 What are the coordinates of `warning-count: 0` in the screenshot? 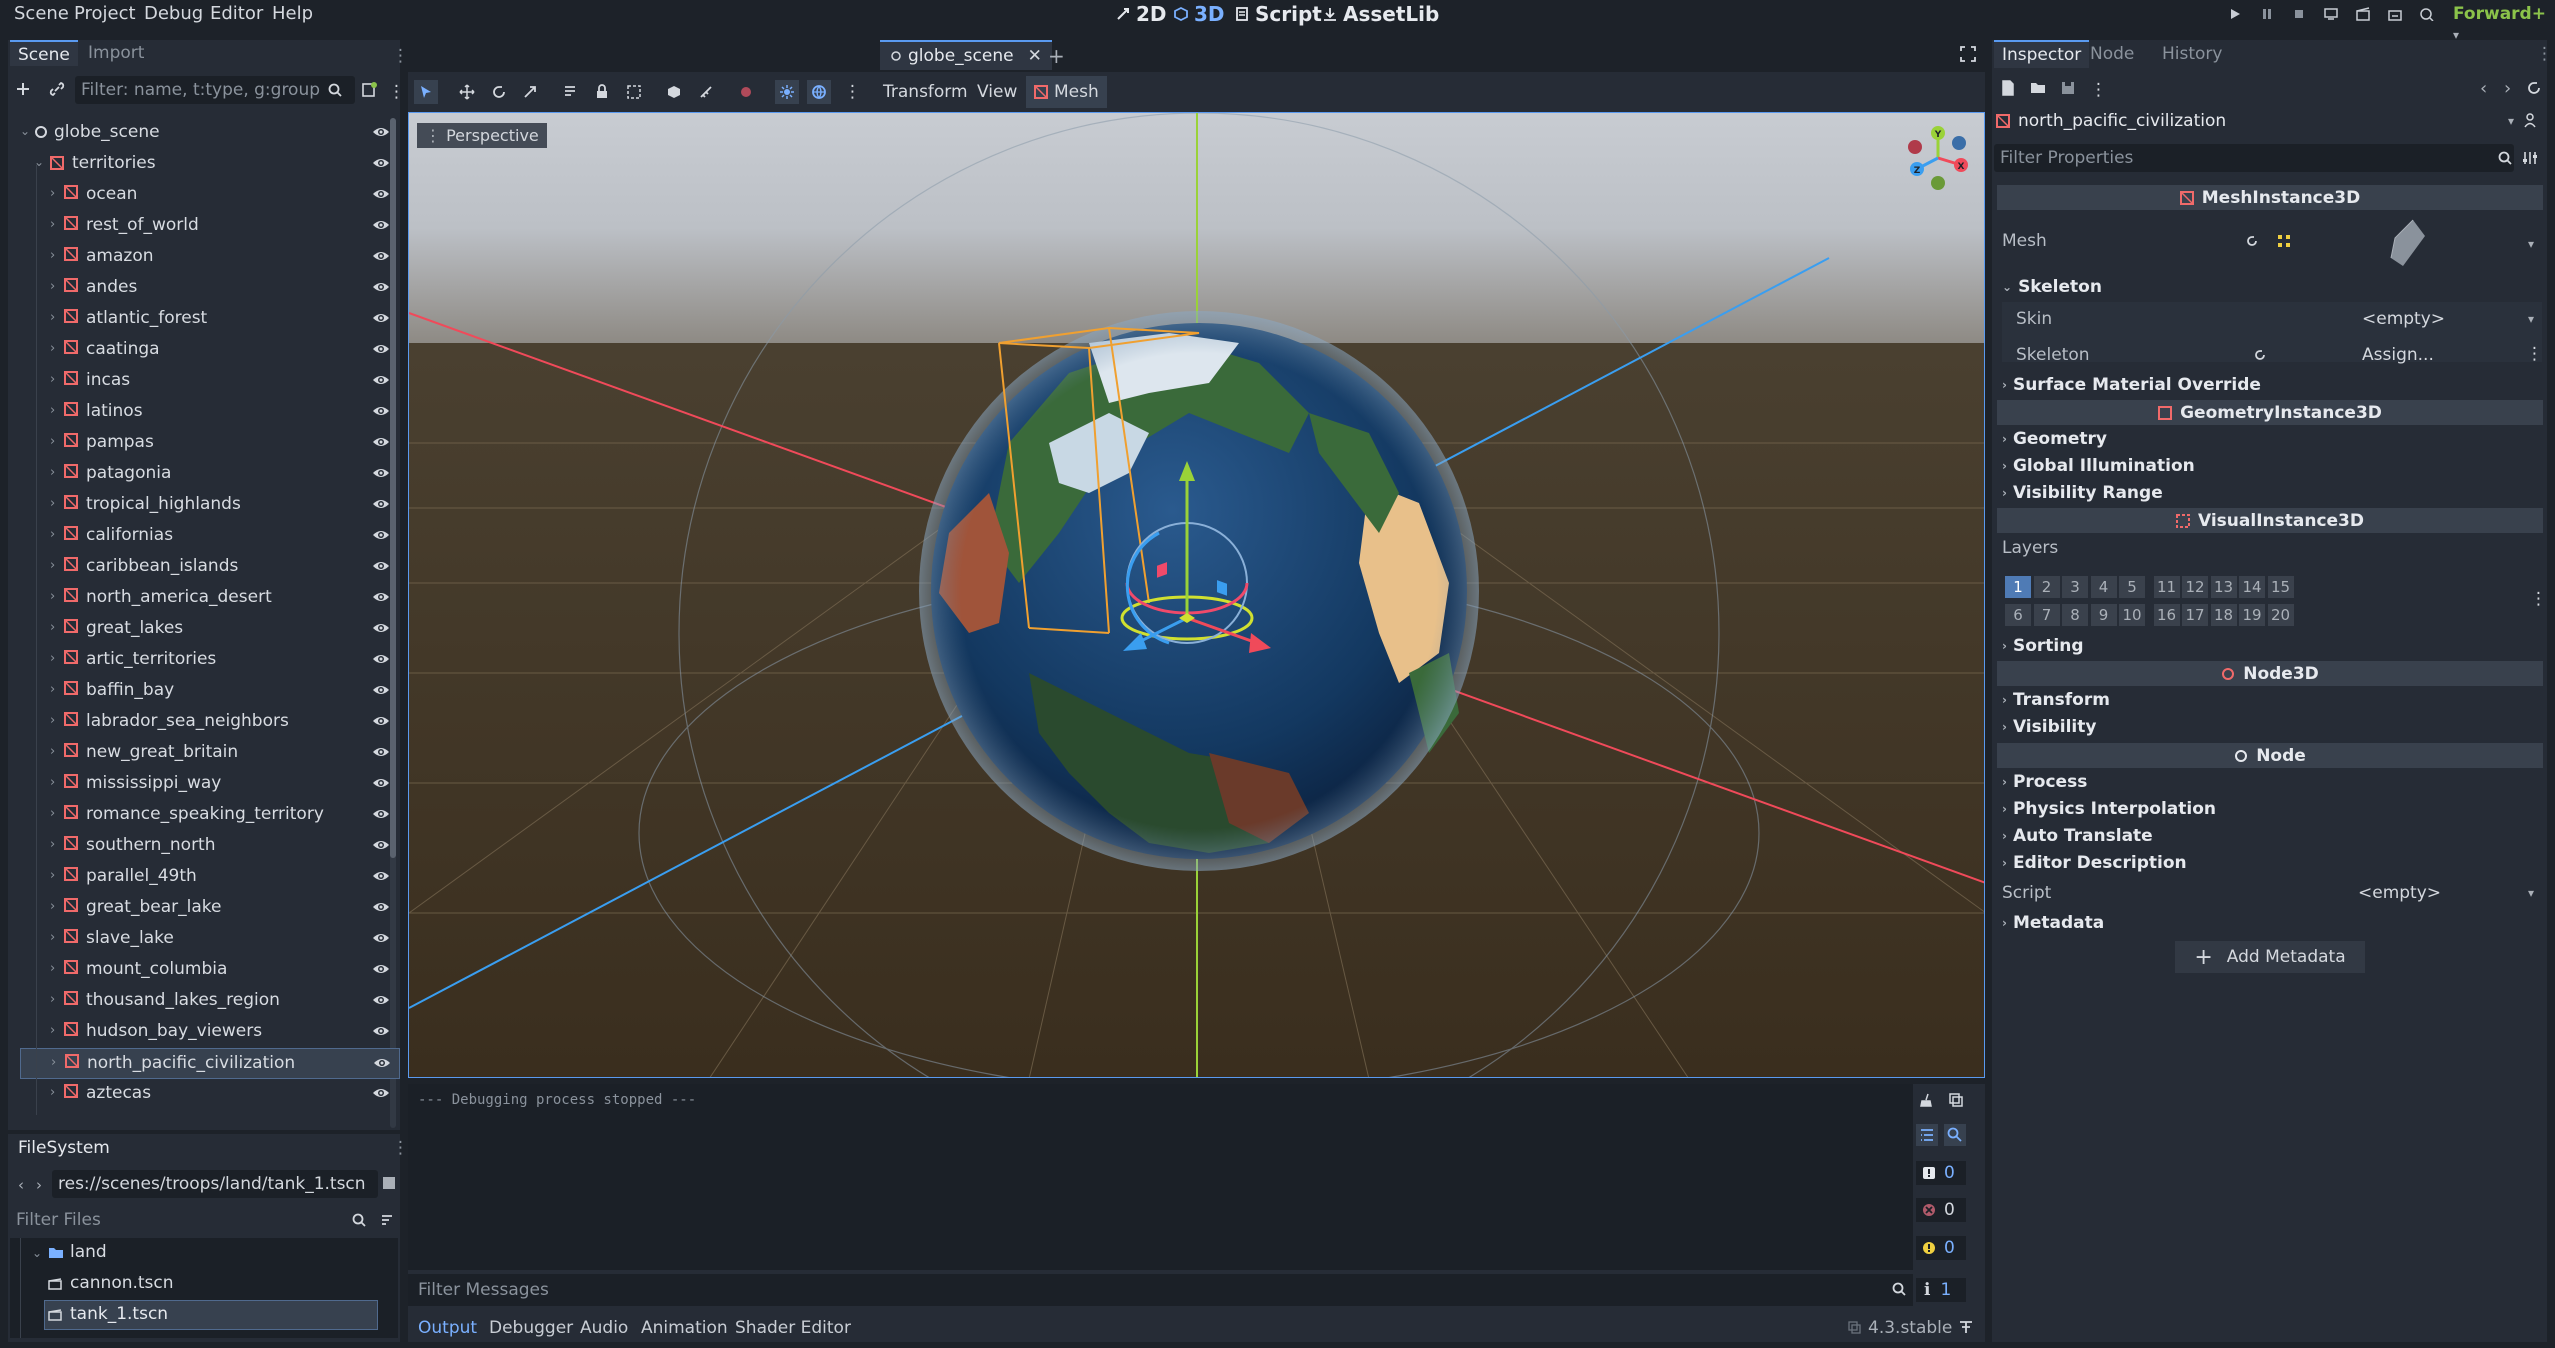 It's located at (1941, 1248).